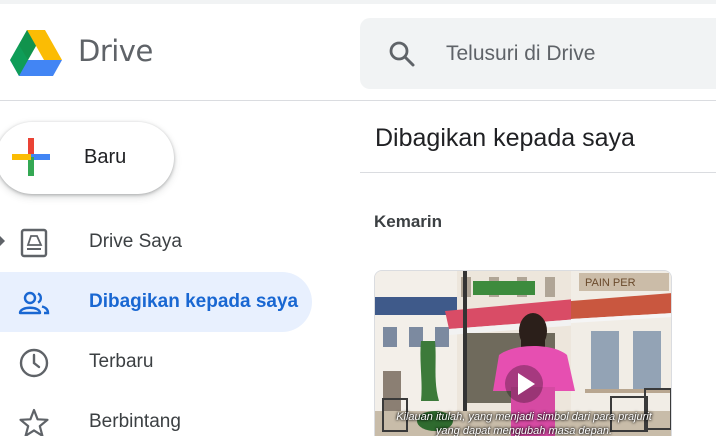 This screenshot has height=436, width=716. I want to click on video-subtitle-line: yang dapat mengubah masa depan., so click(524, 430).